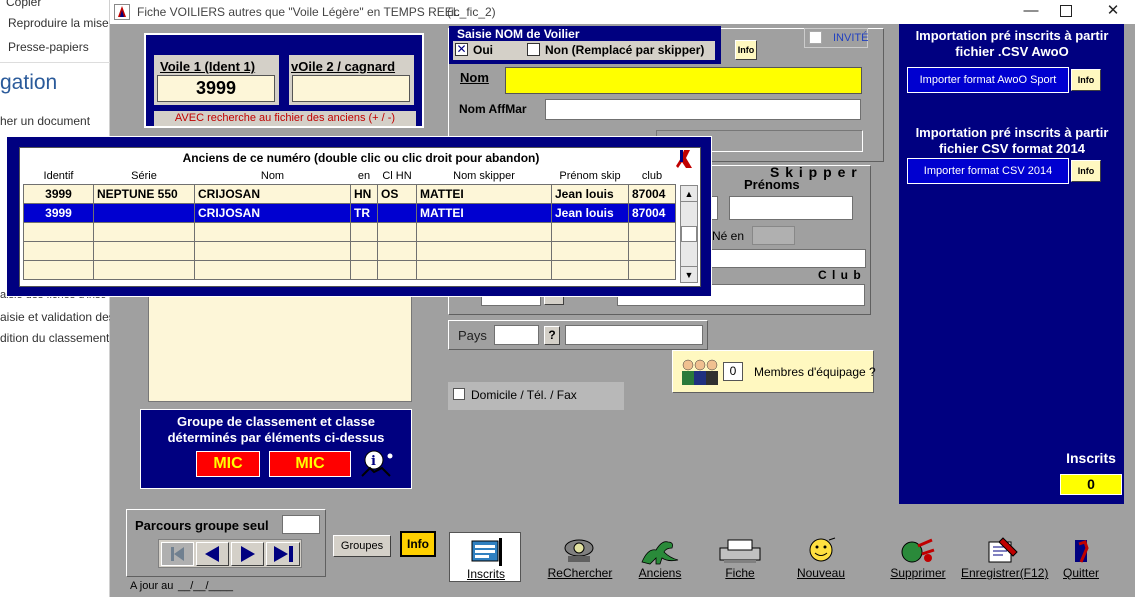  Describe the element at coordinates (272, 176) in the screenshot. I see `col-nom: Nom` at that location.